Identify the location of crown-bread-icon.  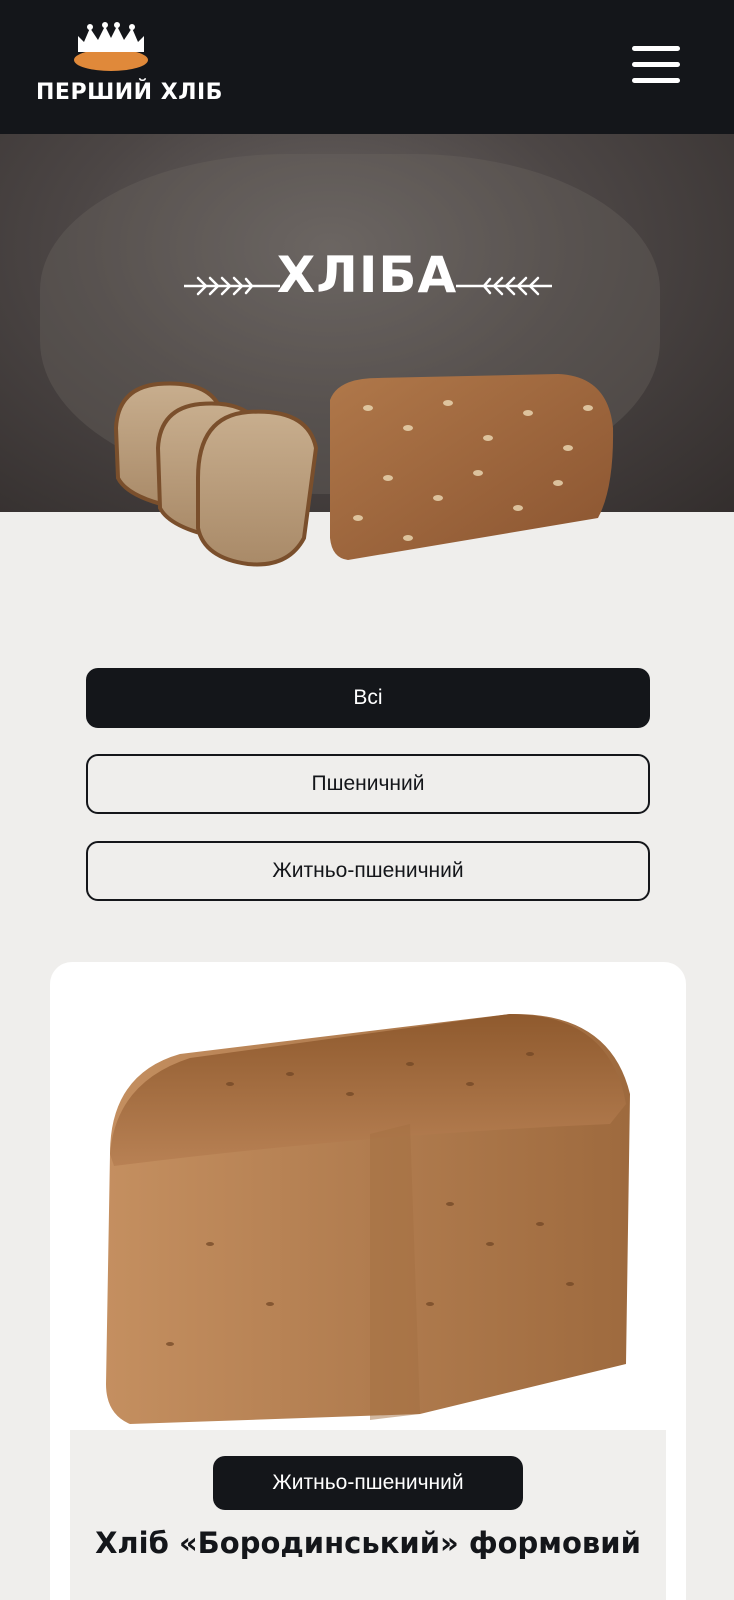
(111, 46).